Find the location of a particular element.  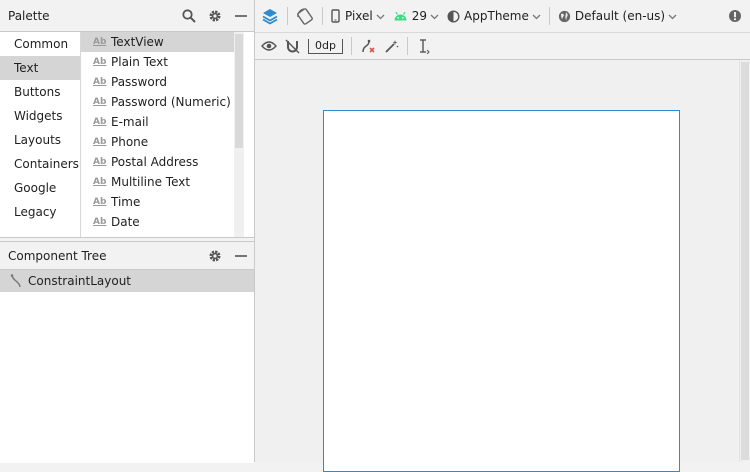

widget-label: Time is located at coordinates (126, 202).